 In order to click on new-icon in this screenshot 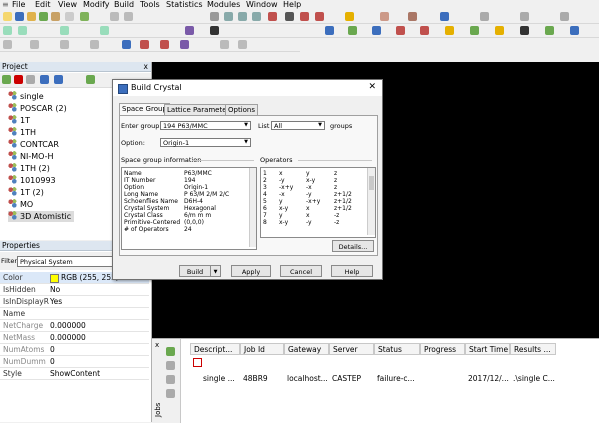, I will do `click(7, 16)`.